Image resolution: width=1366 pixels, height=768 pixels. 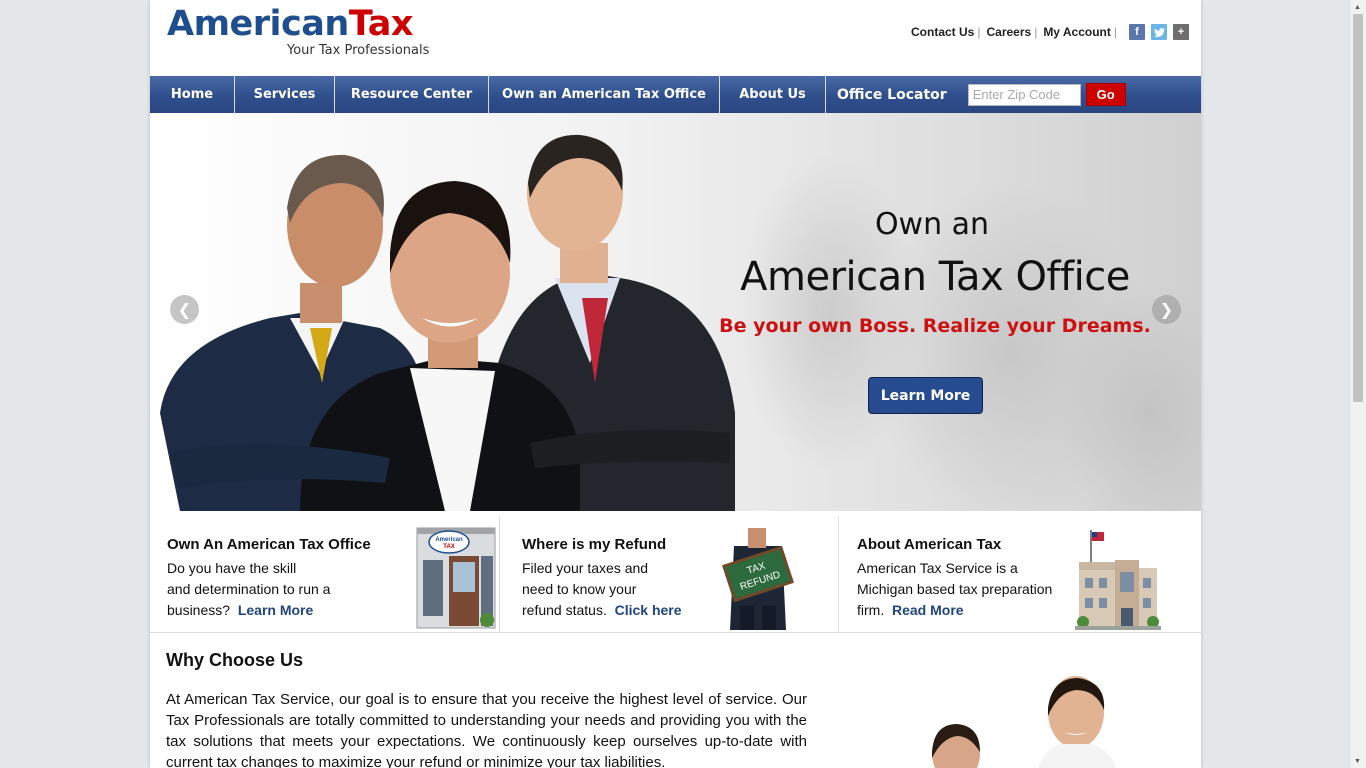 I want to click on facebook-icon: f, so click(x=1137, y=32).